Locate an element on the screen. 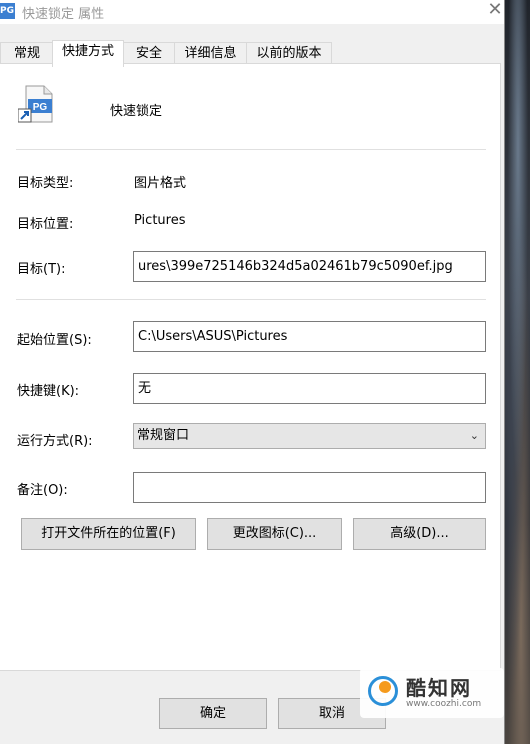  target-label: 目标(T): is located at coordinates (41, 269).